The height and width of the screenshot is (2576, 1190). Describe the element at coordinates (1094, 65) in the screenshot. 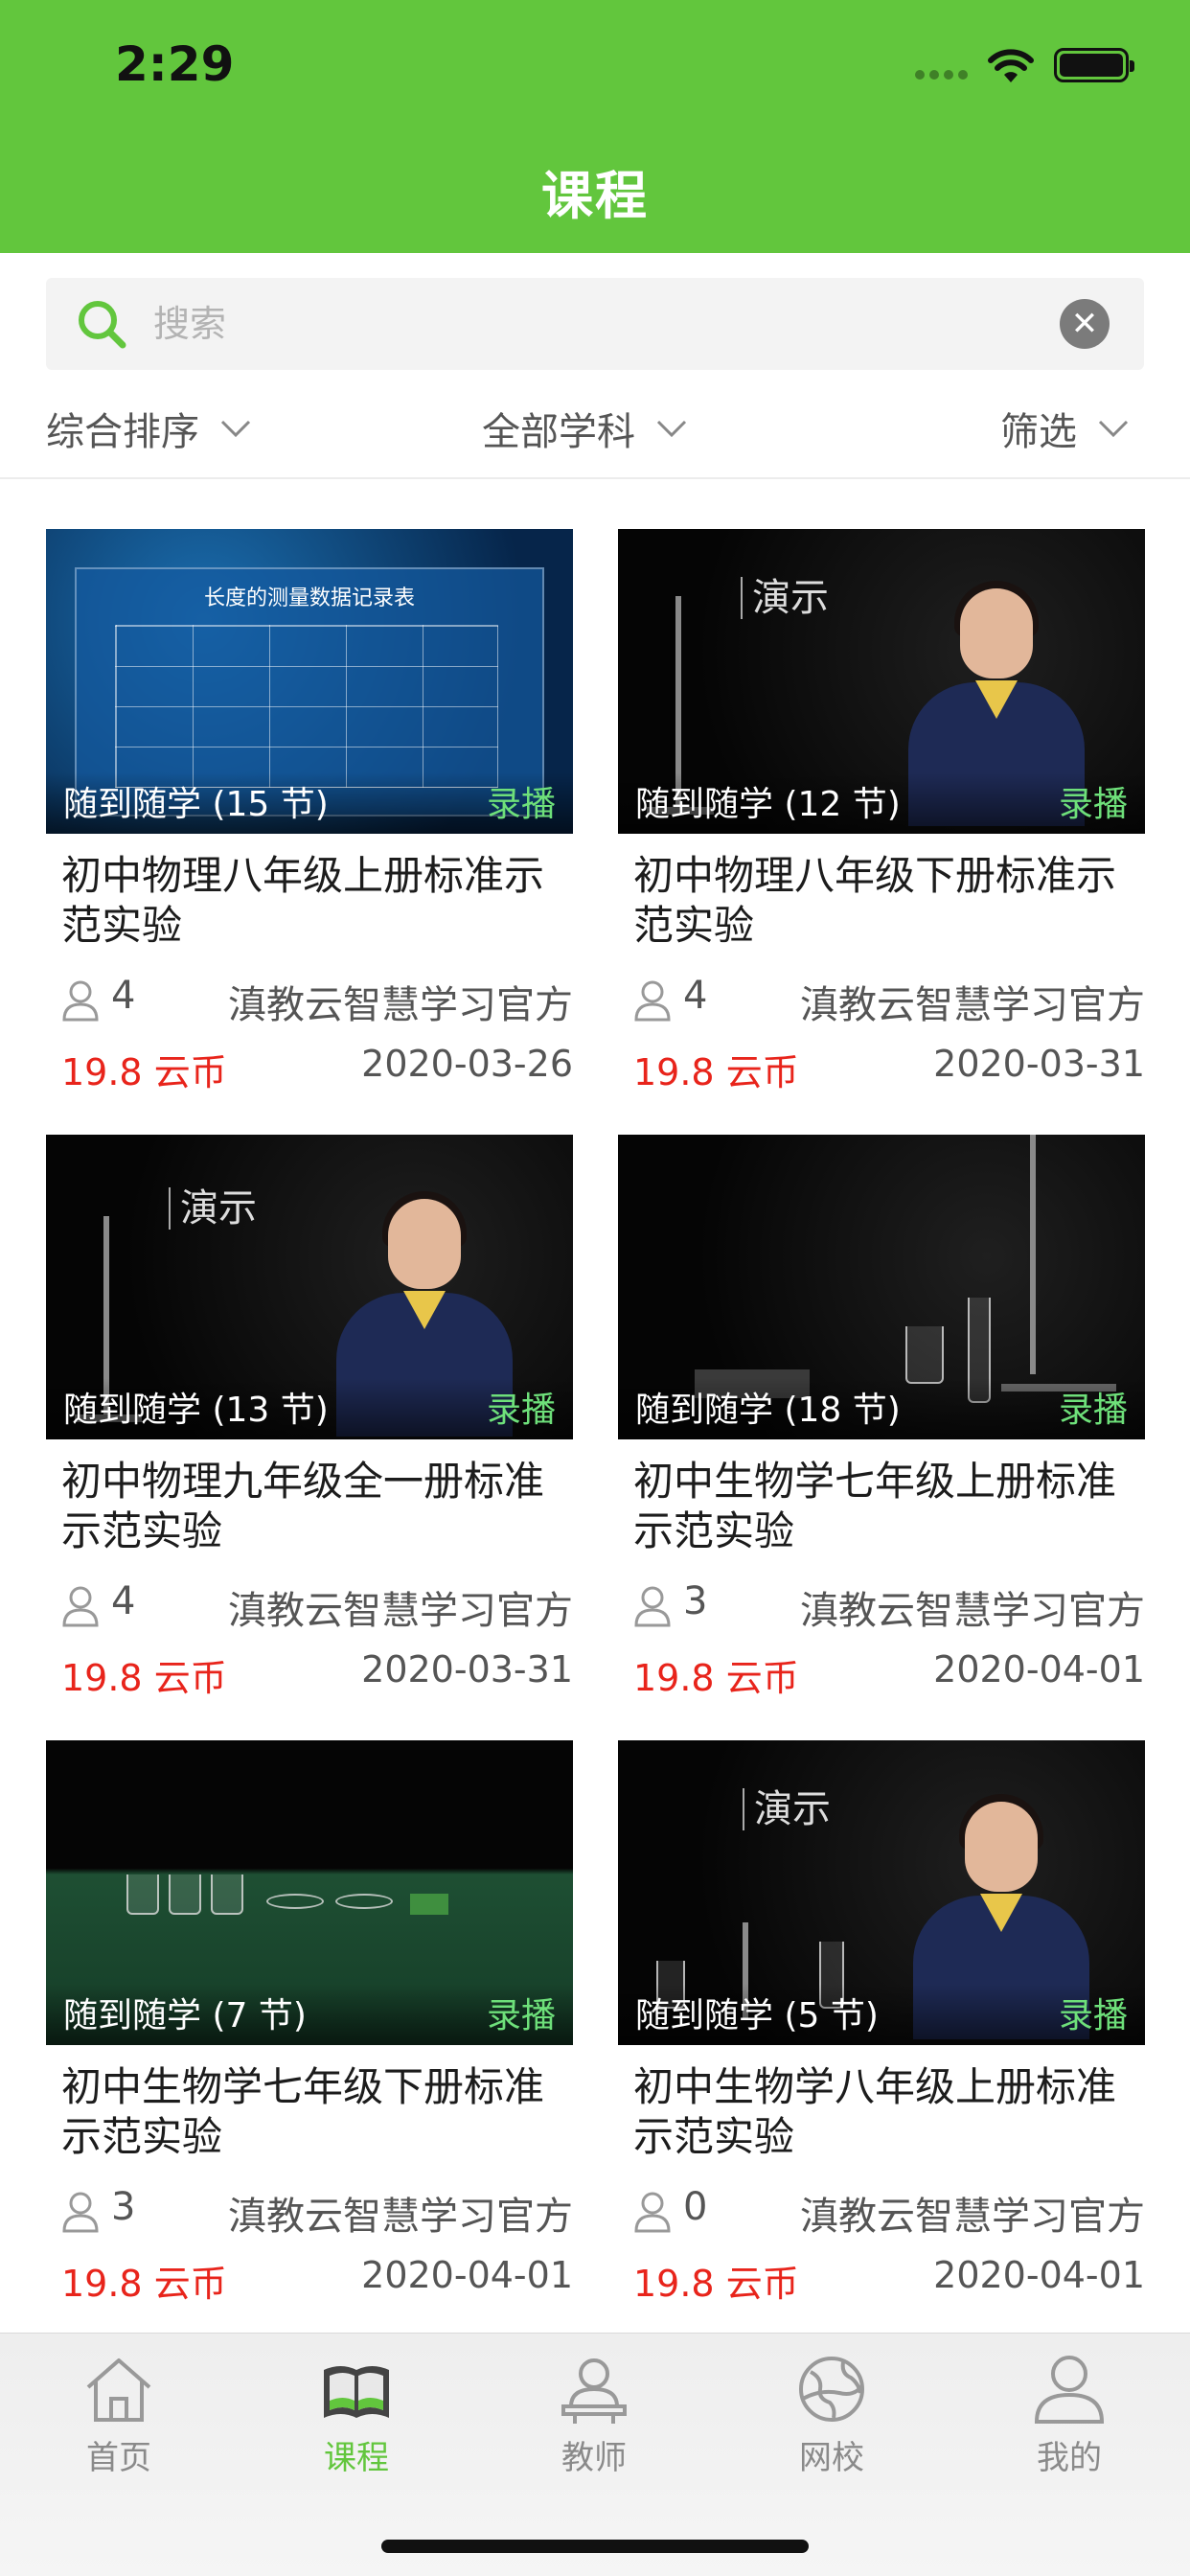

I see `battery-icon` at that location.